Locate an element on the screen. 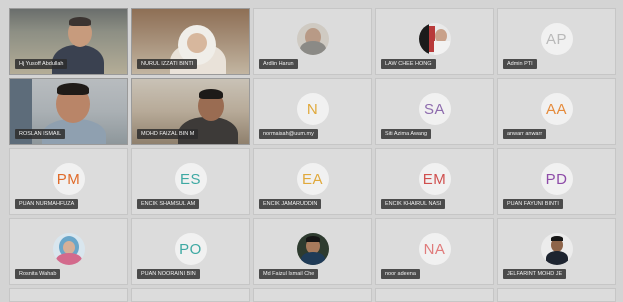 The height and width of the screenshot is (302, 623). participant-name: noor adeena is located at coordinates (400, 274).